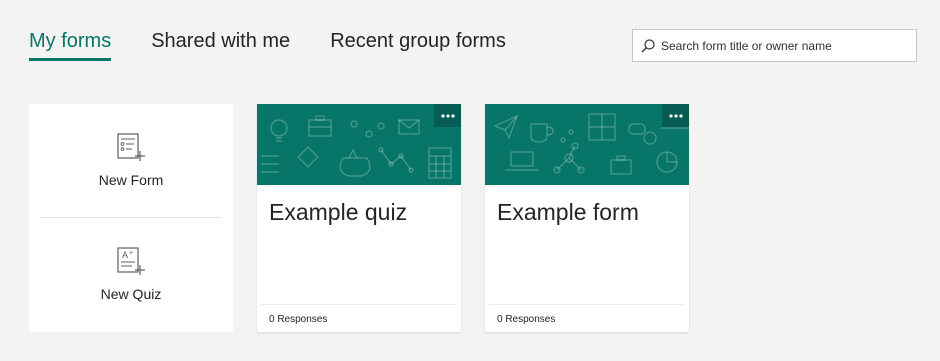 Image resolution: width=940 pixels, height=361 pixels. What do you see at coordinates (131, 261) in the screenshot?
I see `new-quiz-icon: A +` at bounding box center [131, 261].